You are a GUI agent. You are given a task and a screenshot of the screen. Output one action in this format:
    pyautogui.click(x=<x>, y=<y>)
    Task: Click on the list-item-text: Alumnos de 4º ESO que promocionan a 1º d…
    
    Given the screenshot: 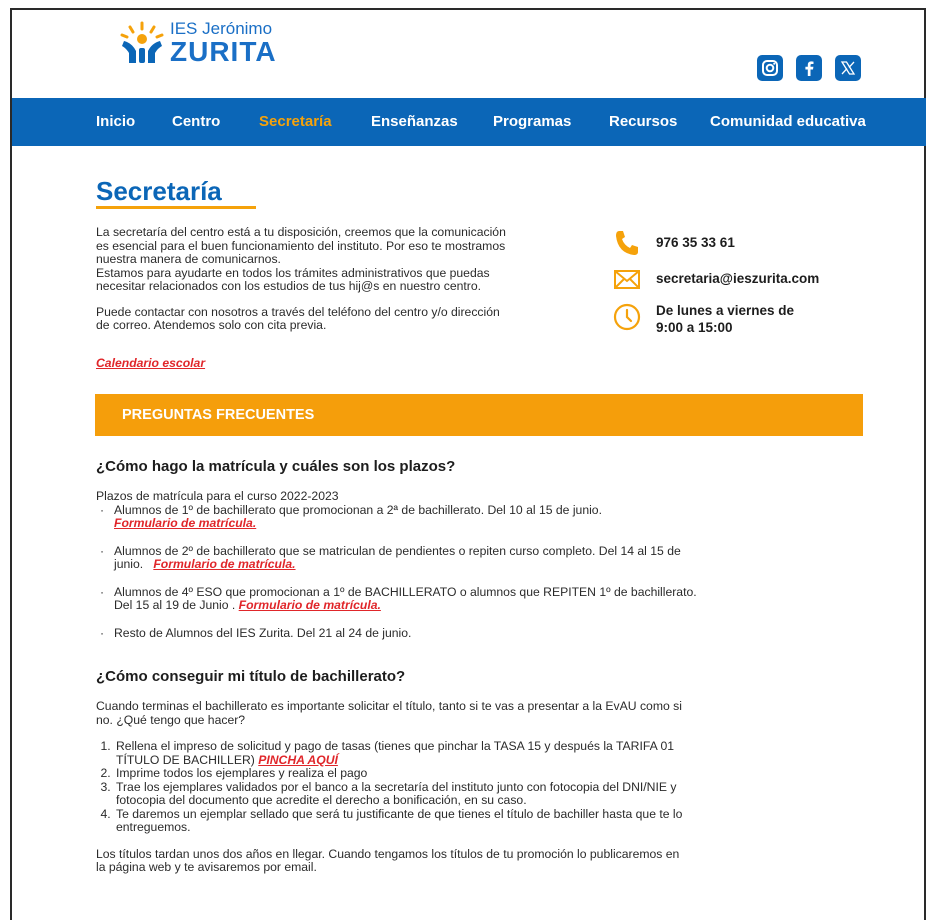 What is the action you would take?
    pyautogui.click(x=405, y=591)
    